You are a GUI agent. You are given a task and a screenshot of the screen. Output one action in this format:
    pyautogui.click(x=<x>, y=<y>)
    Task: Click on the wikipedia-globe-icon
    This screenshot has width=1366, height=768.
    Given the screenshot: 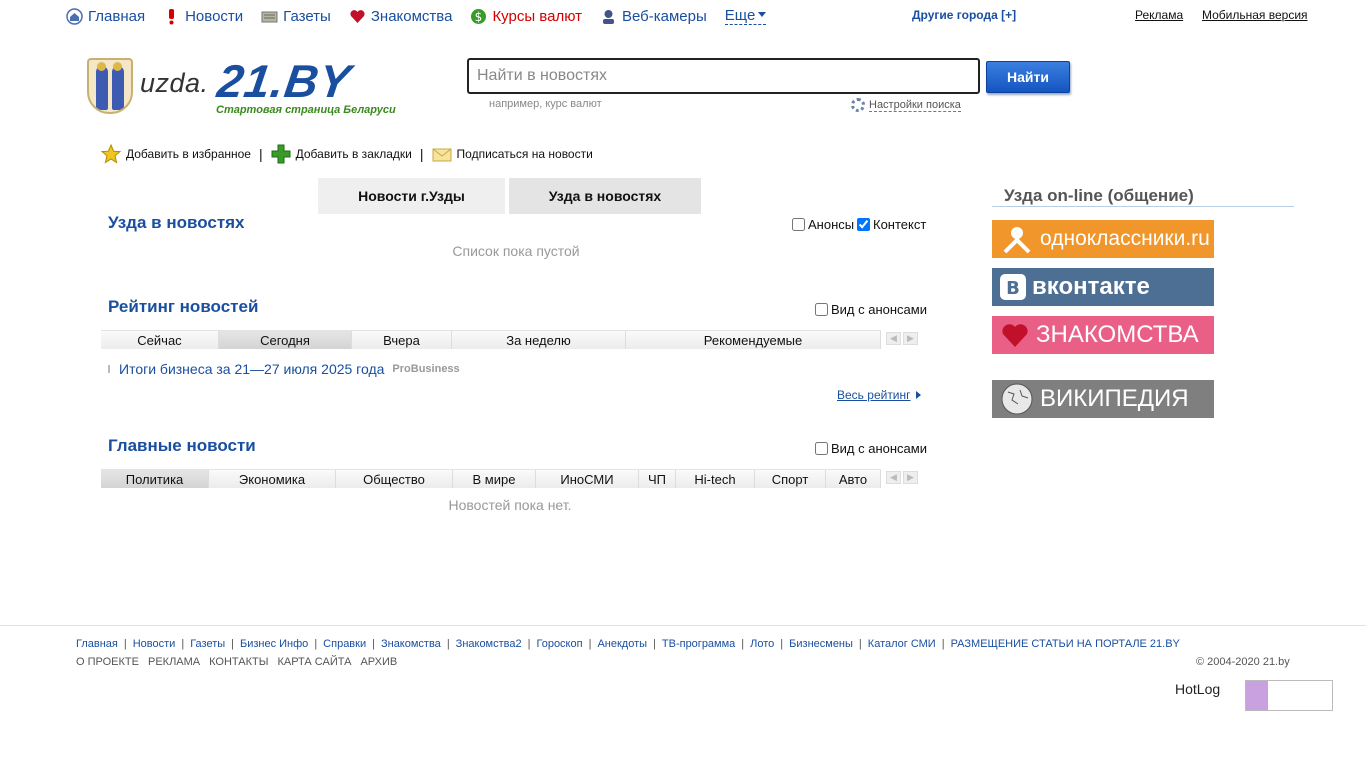 What is the action you would take?
    pyautogui.click(x=1017, y=399)
    